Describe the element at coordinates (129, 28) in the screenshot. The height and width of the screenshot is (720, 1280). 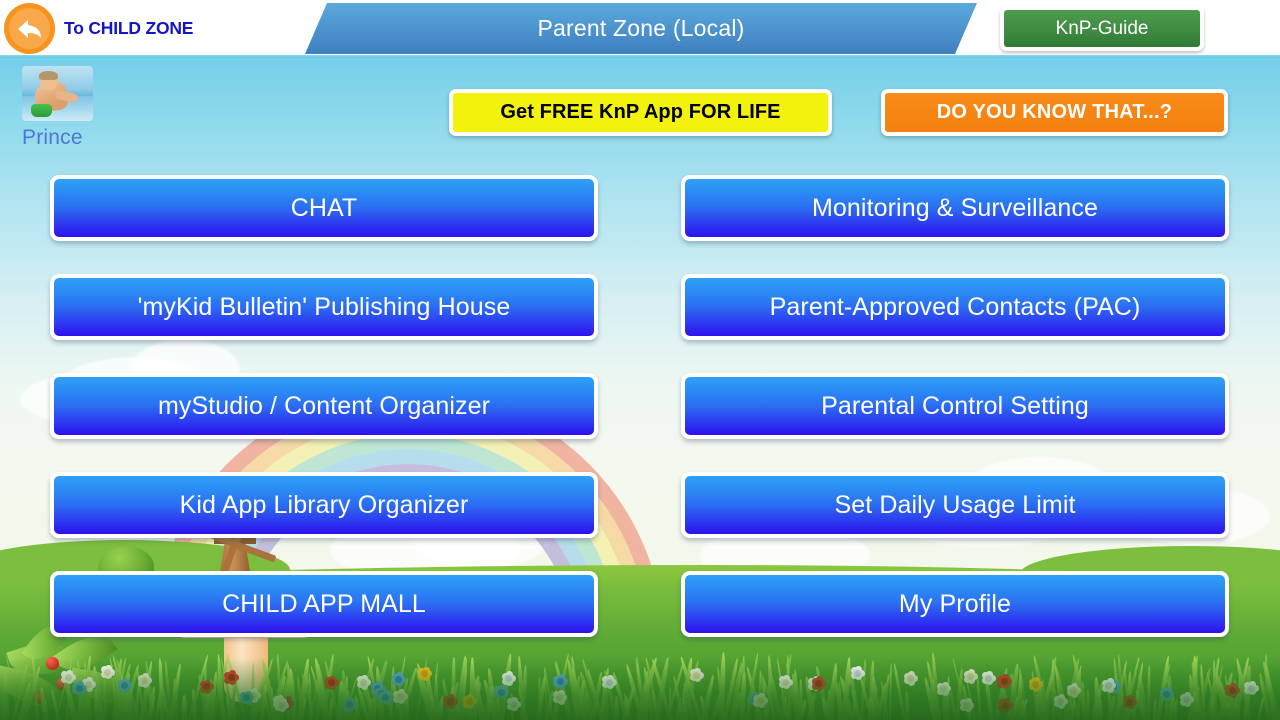
I see `back-button-label: To CHILD ZONE` at that location.